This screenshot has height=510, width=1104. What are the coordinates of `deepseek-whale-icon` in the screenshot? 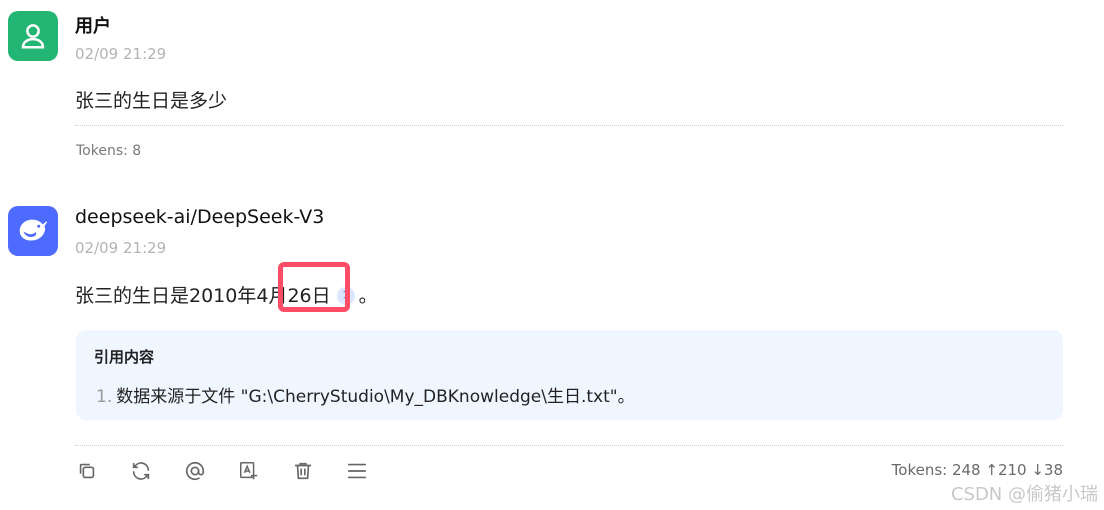 It's located at (33, 230).